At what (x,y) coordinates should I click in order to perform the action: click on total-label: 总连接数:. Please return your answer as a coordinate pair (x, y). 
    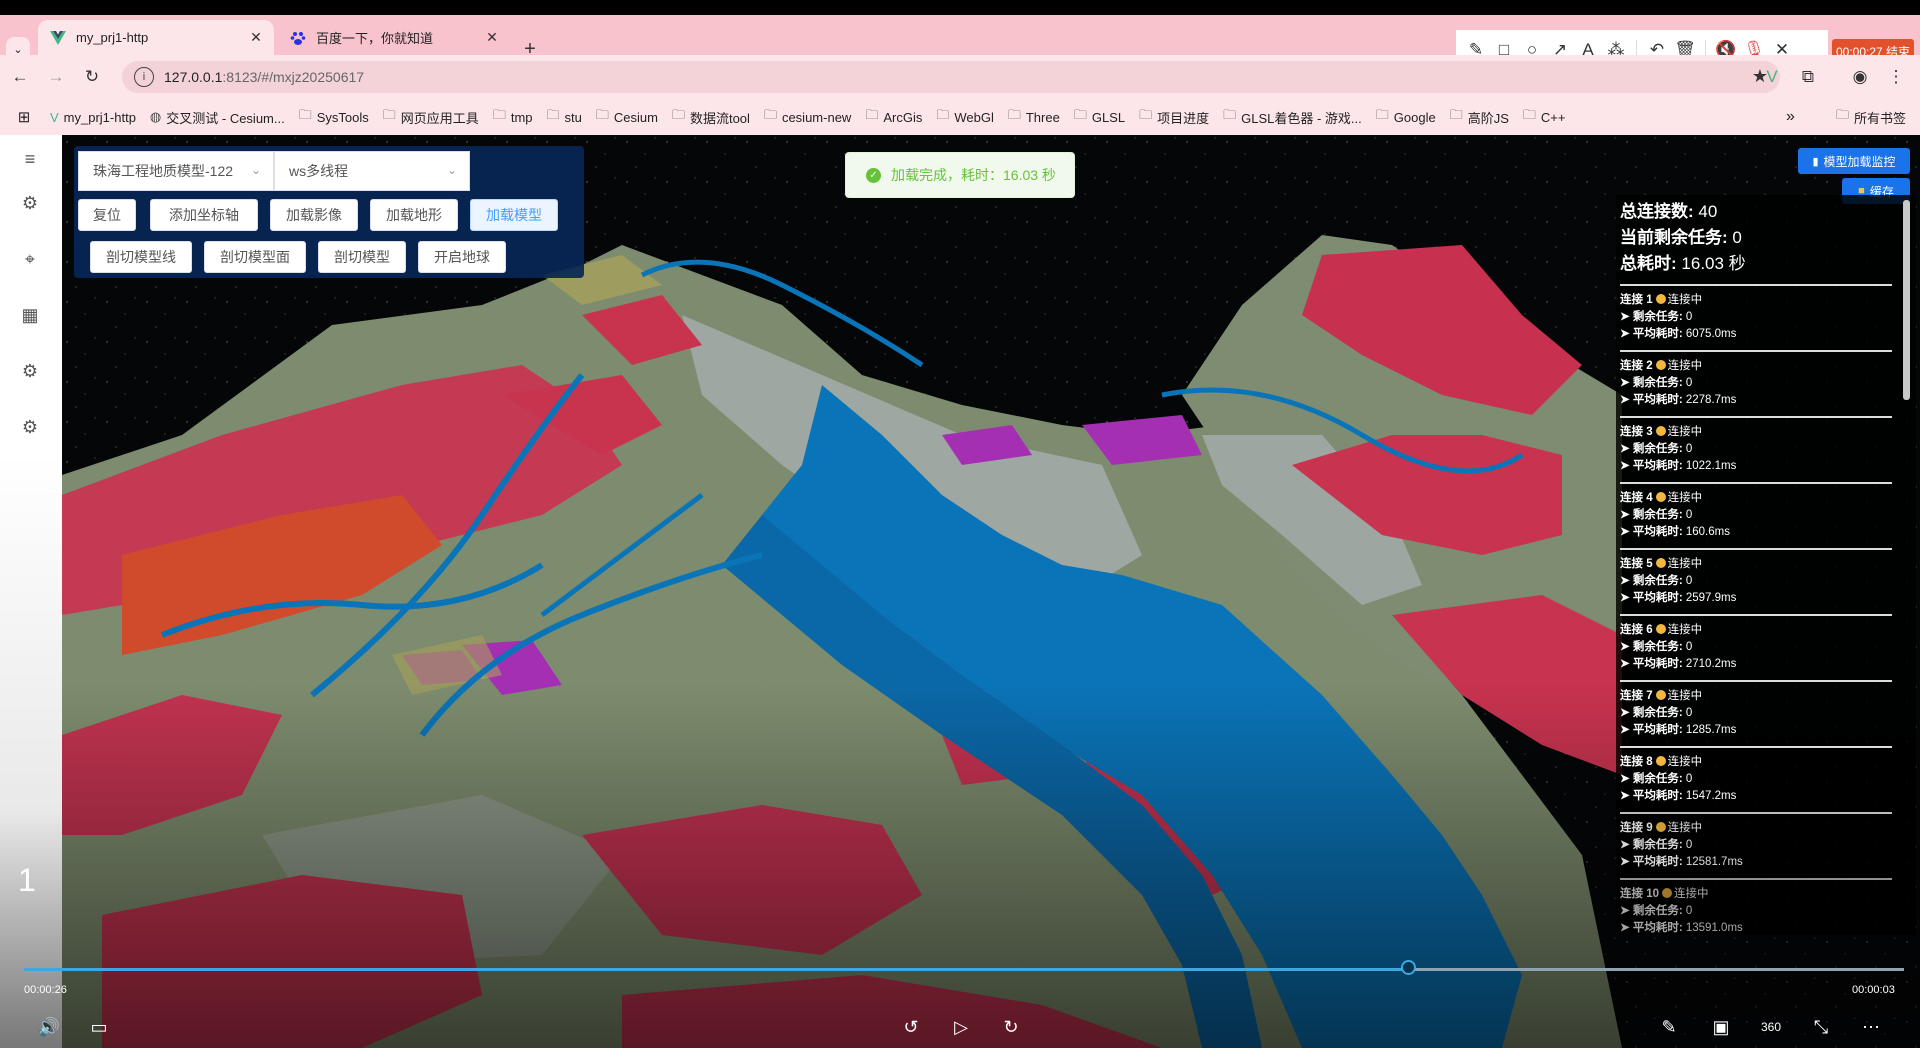
    Looking at the image, I should click on (1657, 211).